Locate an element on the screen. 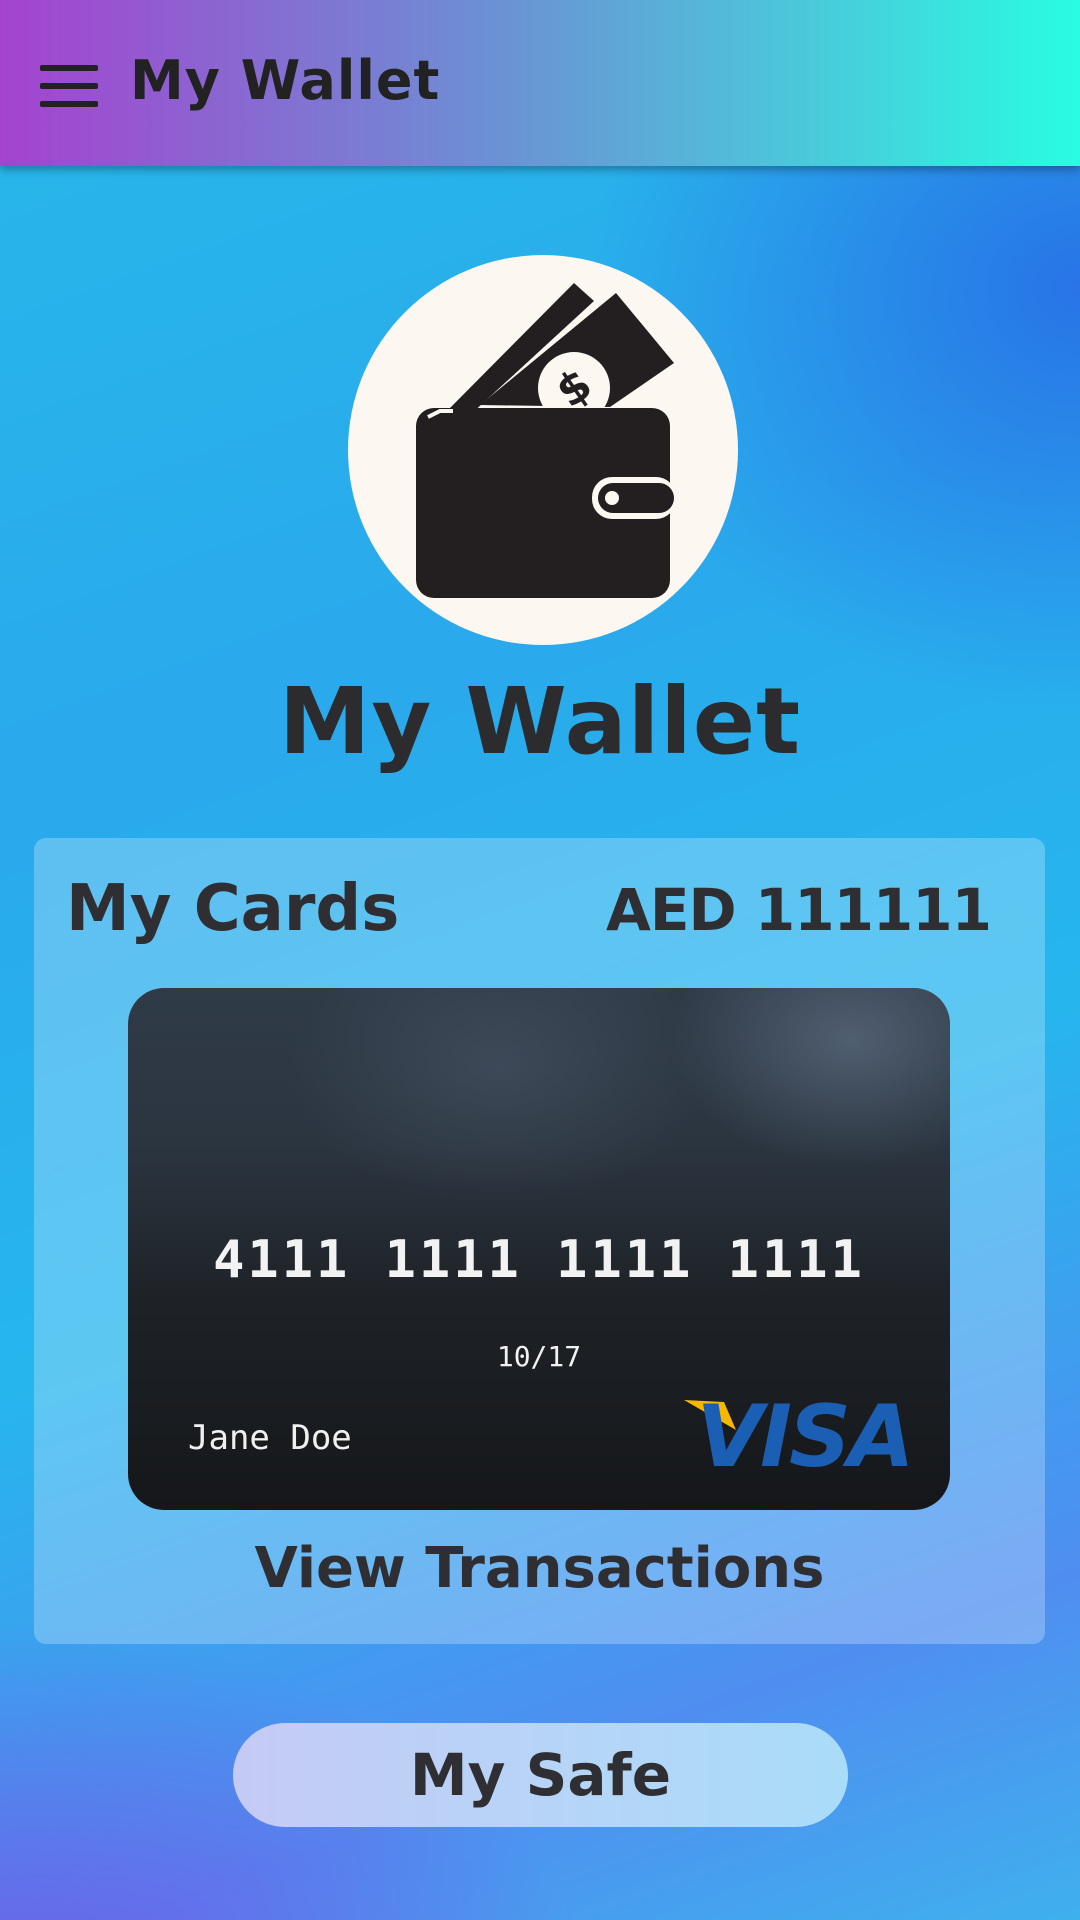  card-expiry: 10/17 is located at coordinates (539, 1356).